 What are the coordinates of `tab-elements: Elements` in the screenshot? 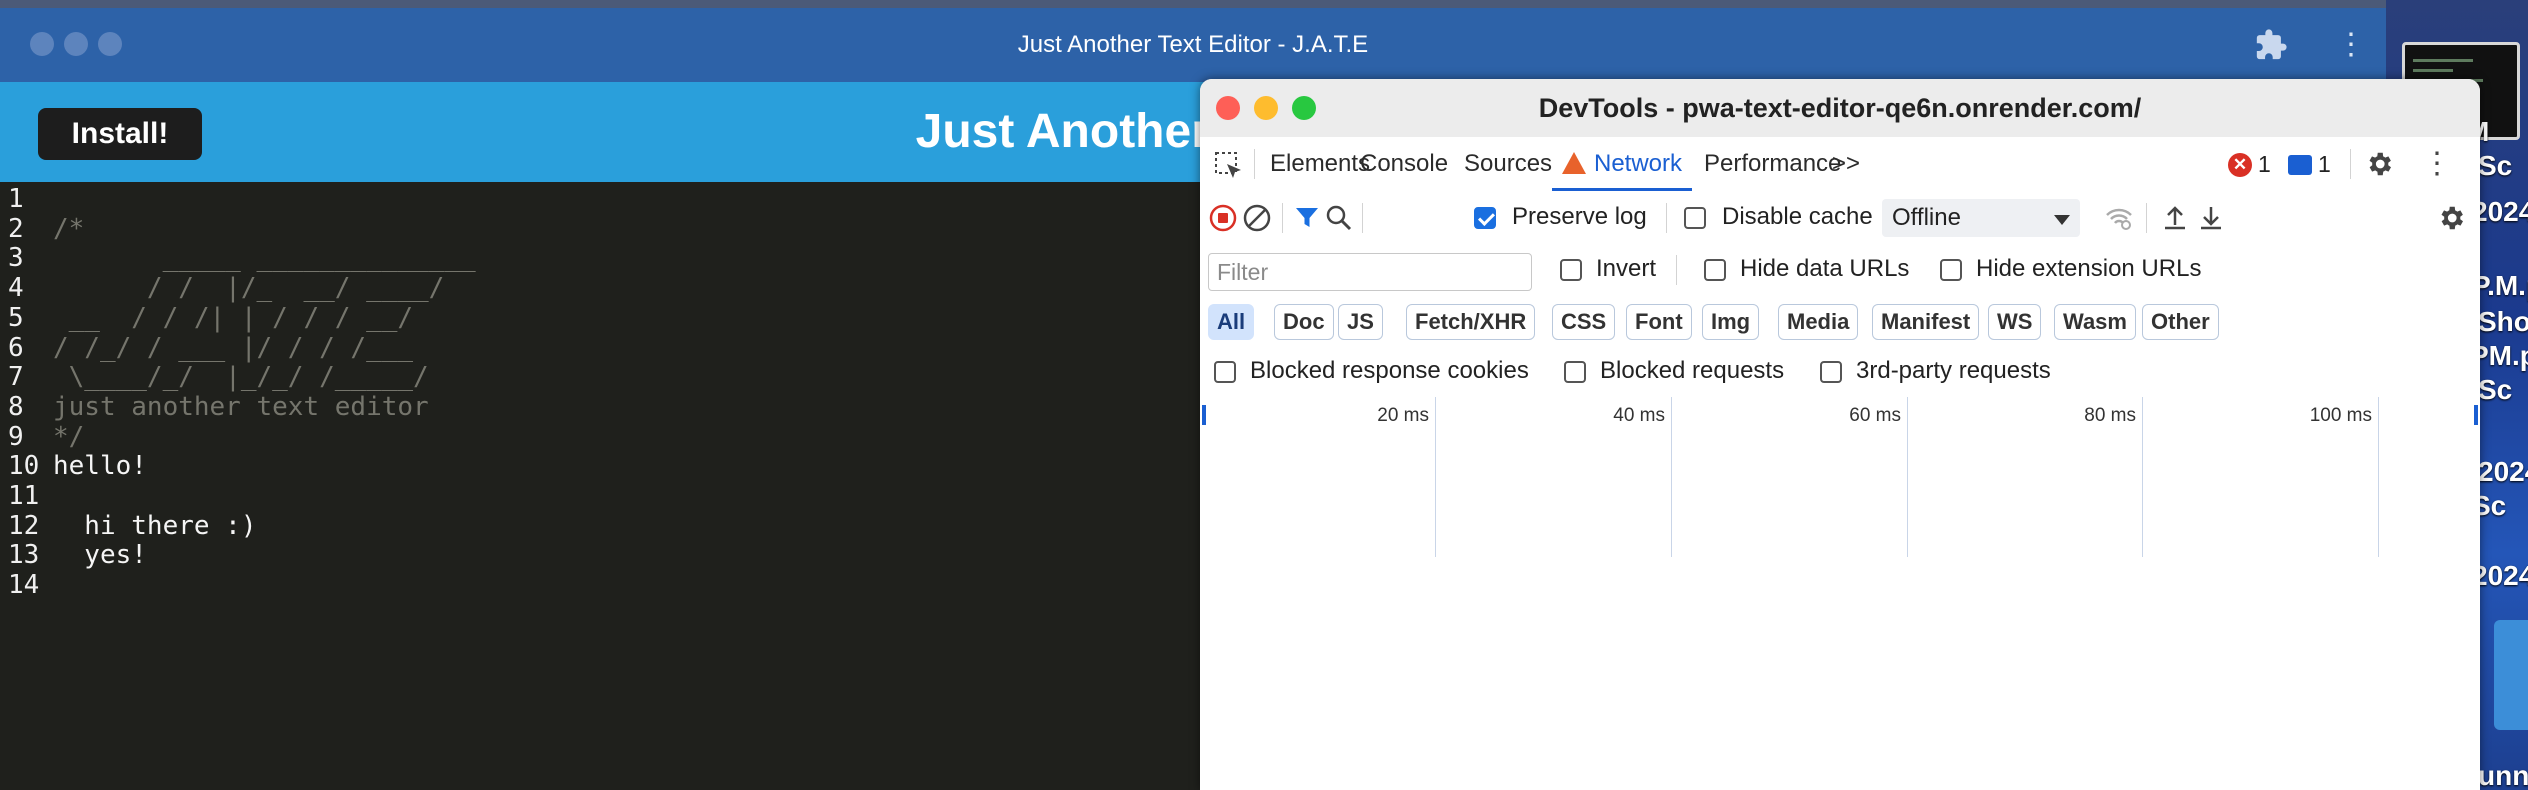 It's located at (1320, 164).